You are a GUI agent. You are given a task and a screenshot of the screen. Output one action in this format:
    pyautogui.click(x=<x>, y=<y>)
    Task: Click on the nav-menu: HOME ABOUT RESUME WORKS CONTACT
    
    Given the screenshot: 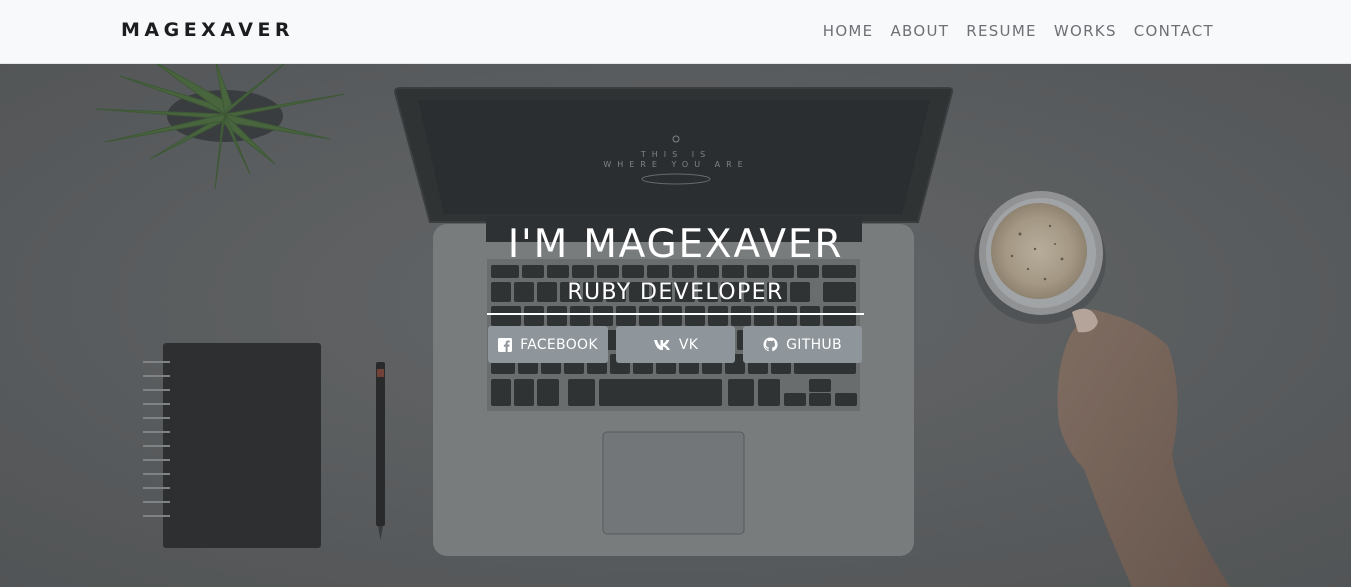 What is the action you would take?
    pyautogui.click(x=1018, y=30)
    